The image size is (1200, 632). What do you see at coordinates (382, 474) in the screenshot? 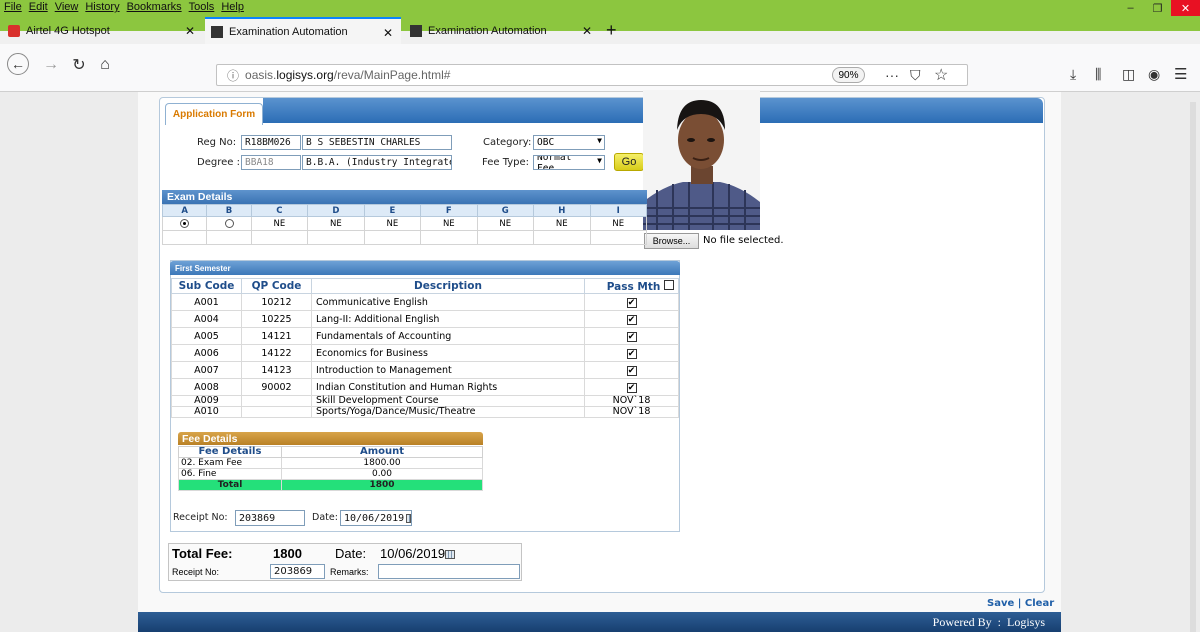
I see `fee-amount: 0.00` at bounding box center [382, 474].